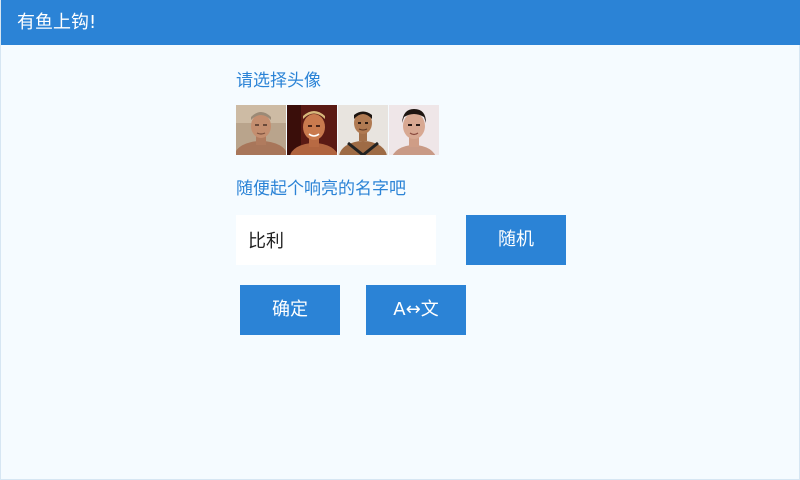 The width and height of the screenshot is (800, 480). Describe the element at coordinates (290, 310) in the screenshot. I see `confirm-button: 确定` at that location.